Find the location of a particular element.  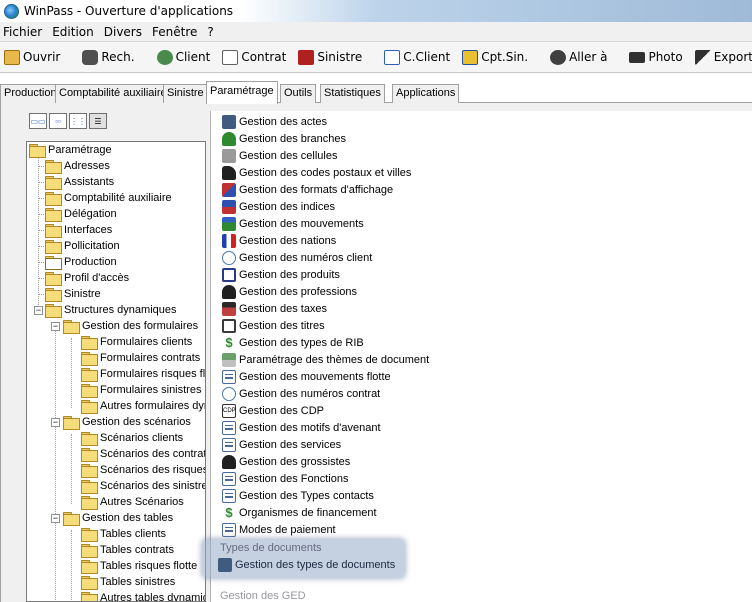

list-item: Gestion des motifs d'avenant is located at coordinates (301, 427).